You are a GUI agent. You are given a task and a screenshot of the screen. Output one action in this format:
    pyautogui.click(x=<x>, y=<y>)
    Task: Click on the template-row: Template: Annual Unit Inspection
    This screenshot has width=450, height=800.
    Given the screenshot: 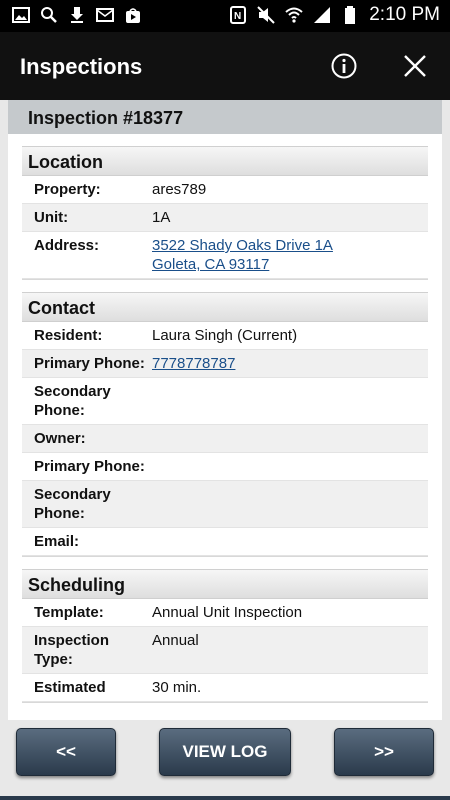 What is the action you would take?
    pyautogui.click(x=225, y=613)
    